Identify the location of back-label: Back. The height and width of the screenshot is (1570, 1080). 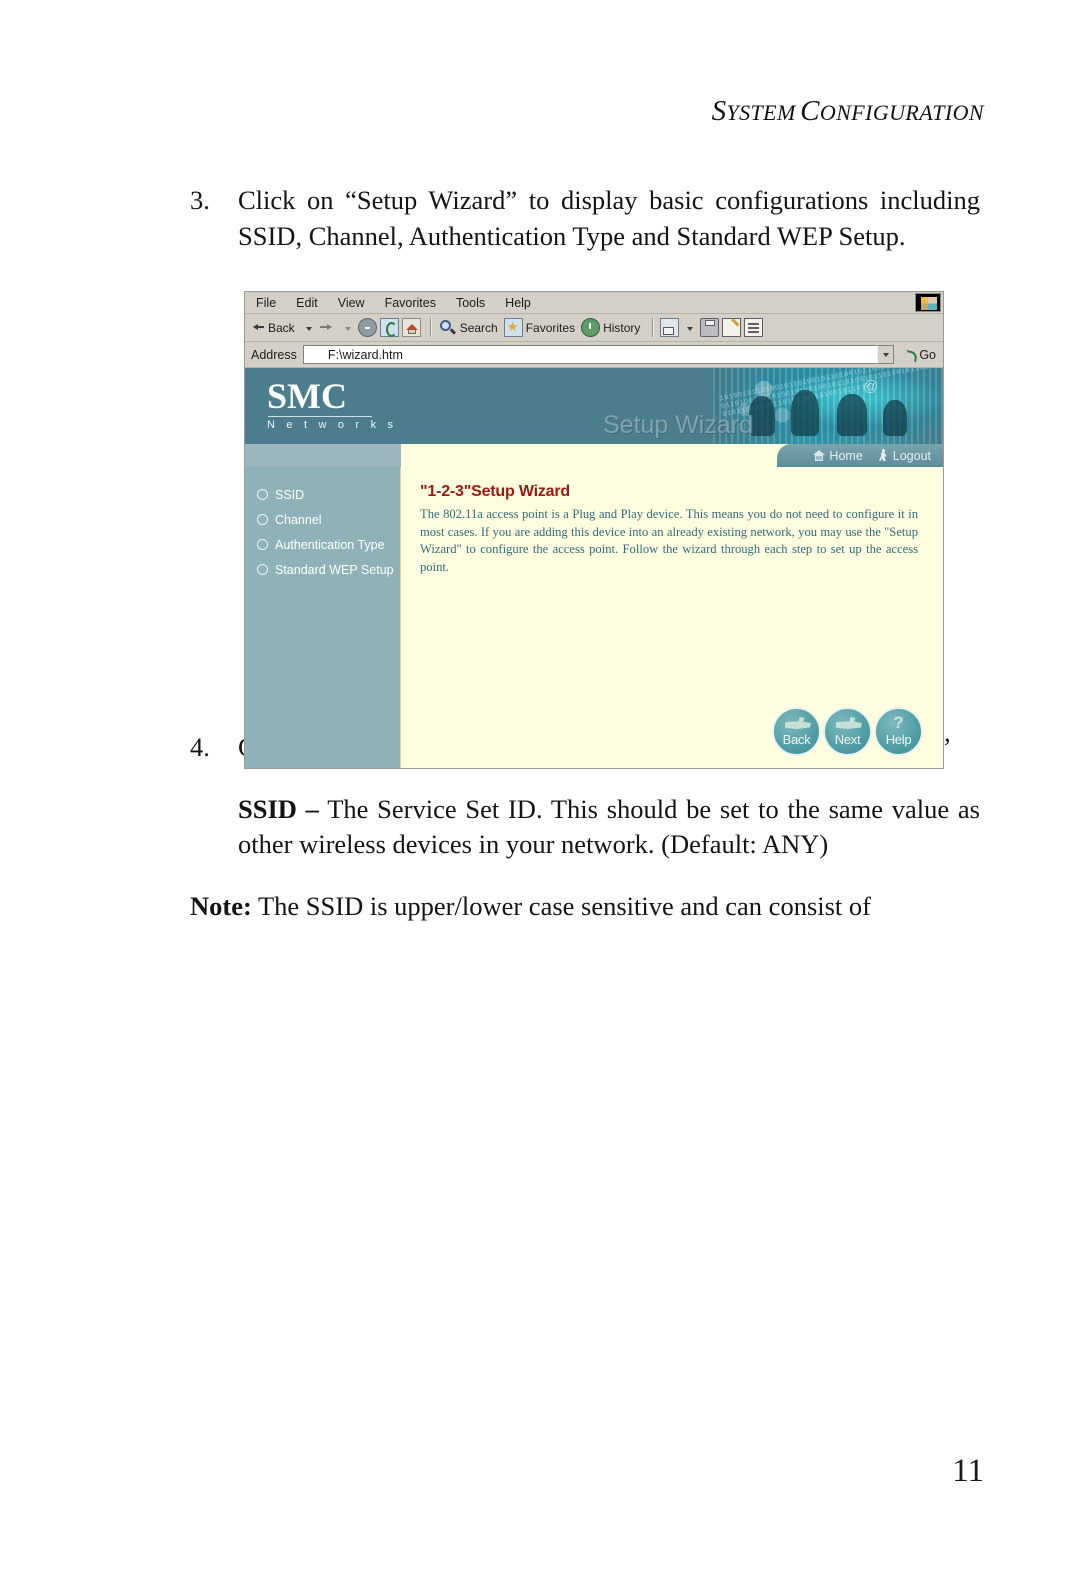
(281, 327).